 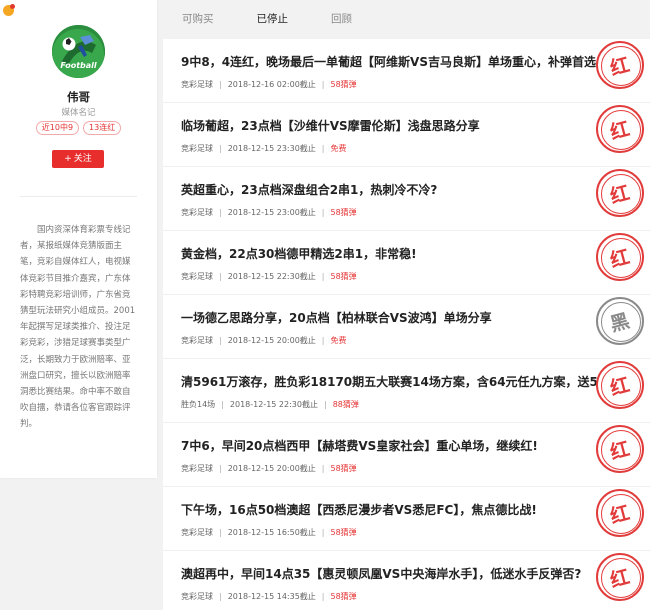 I want to click on item-category: 胜负14场, so click(x=198, y=404).